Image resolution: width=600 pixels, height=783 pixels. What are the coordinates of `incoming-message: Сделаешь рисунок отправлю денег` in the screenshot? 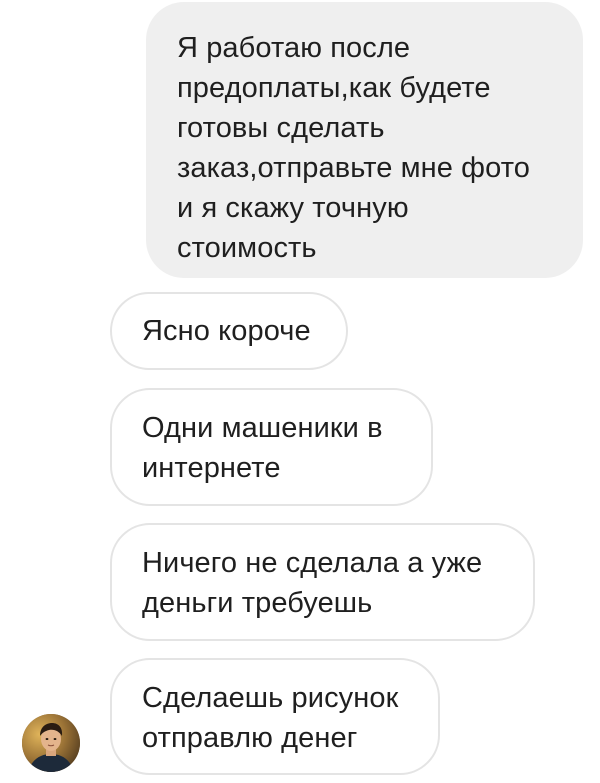 It's located at (275, 716).